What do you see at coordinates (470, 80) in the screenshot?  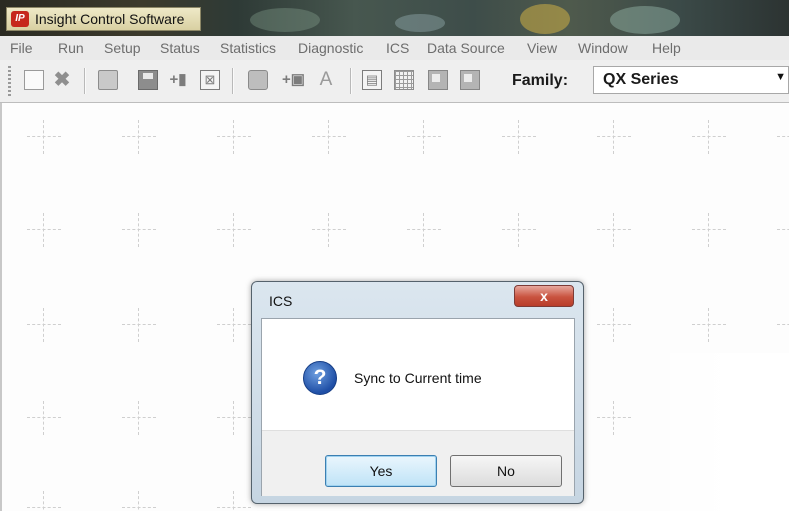 I see `tile-icon` at bounding box center [470, 80].